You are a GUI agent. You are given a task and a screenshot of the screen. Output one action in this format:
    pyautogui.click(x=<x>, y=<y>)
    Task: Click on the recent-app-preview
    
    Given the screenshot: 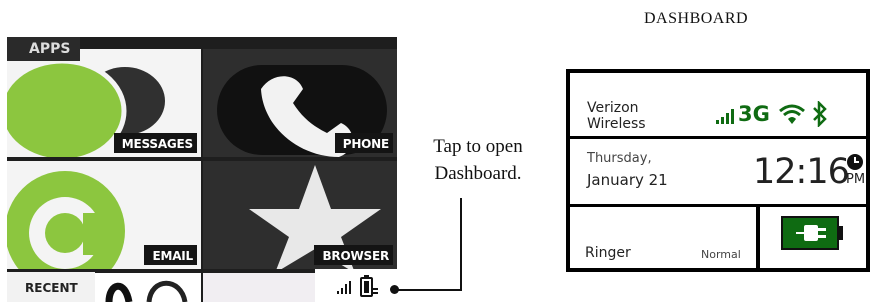 What is the action you would take?
    pyautogui.click(x=148, y=287)
    